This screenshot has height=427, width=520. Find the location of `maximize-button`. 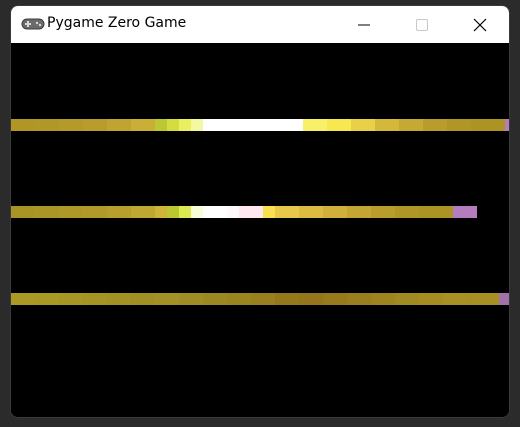

maximize-button is located at coordinates (422, 24).